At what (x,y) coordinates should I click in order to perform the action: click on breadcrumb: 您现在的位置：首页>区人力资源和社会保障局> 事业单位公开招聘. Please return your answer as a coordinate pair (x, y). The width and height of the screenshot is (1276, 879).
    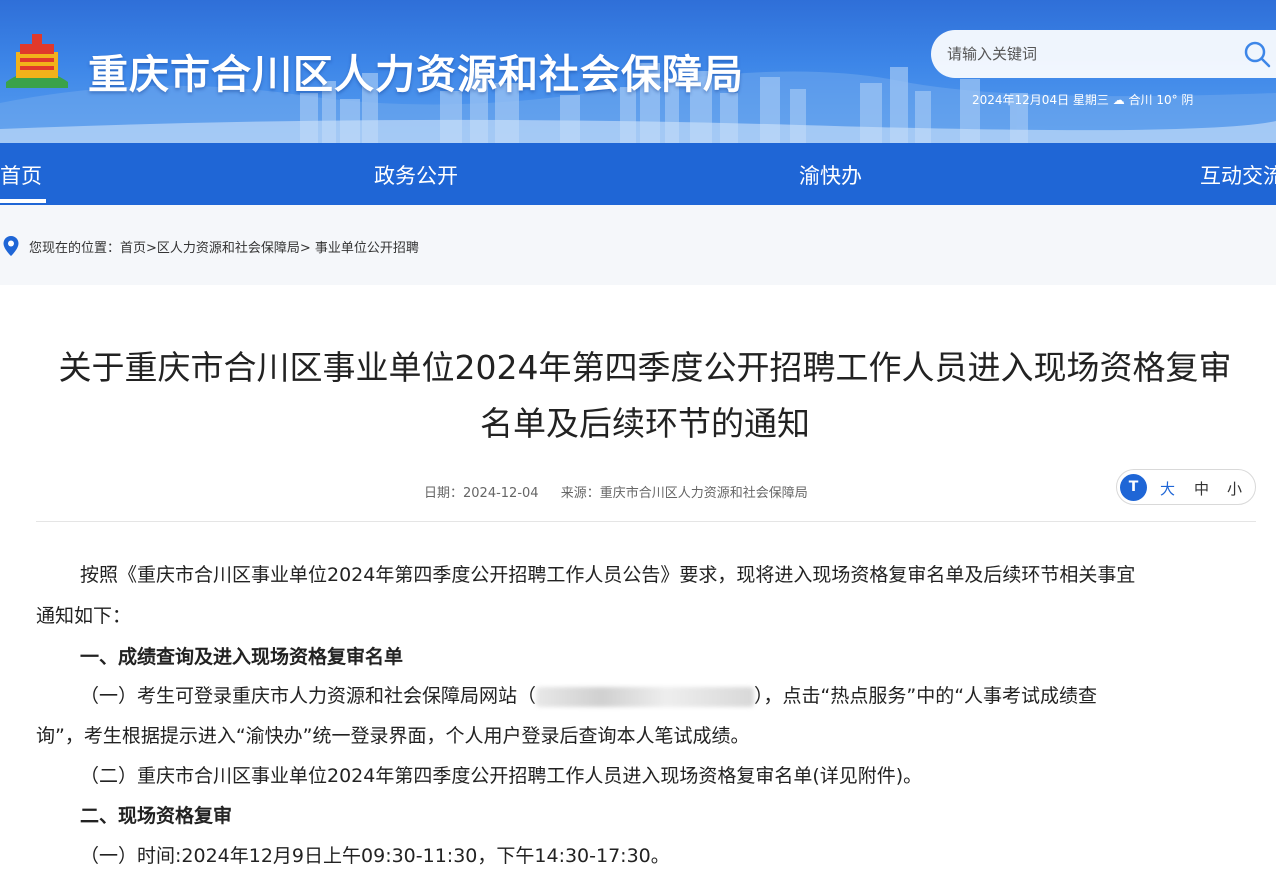
    Looking at the image, I should click on (638, 245).